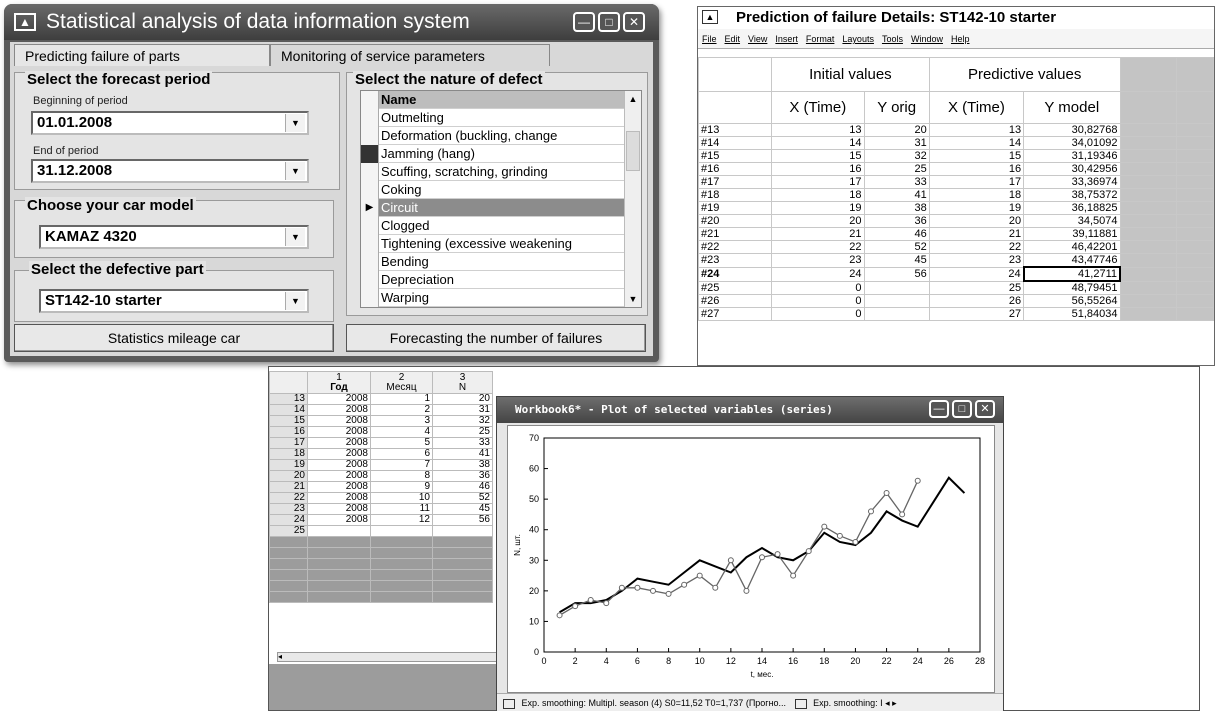 This screenshot has height=711, width=1215. What do you see at coordinates (170, 171) in the screenshot?
I see `end-date-field: 31.12.2008 ▼` at bounding box center [170, 171].